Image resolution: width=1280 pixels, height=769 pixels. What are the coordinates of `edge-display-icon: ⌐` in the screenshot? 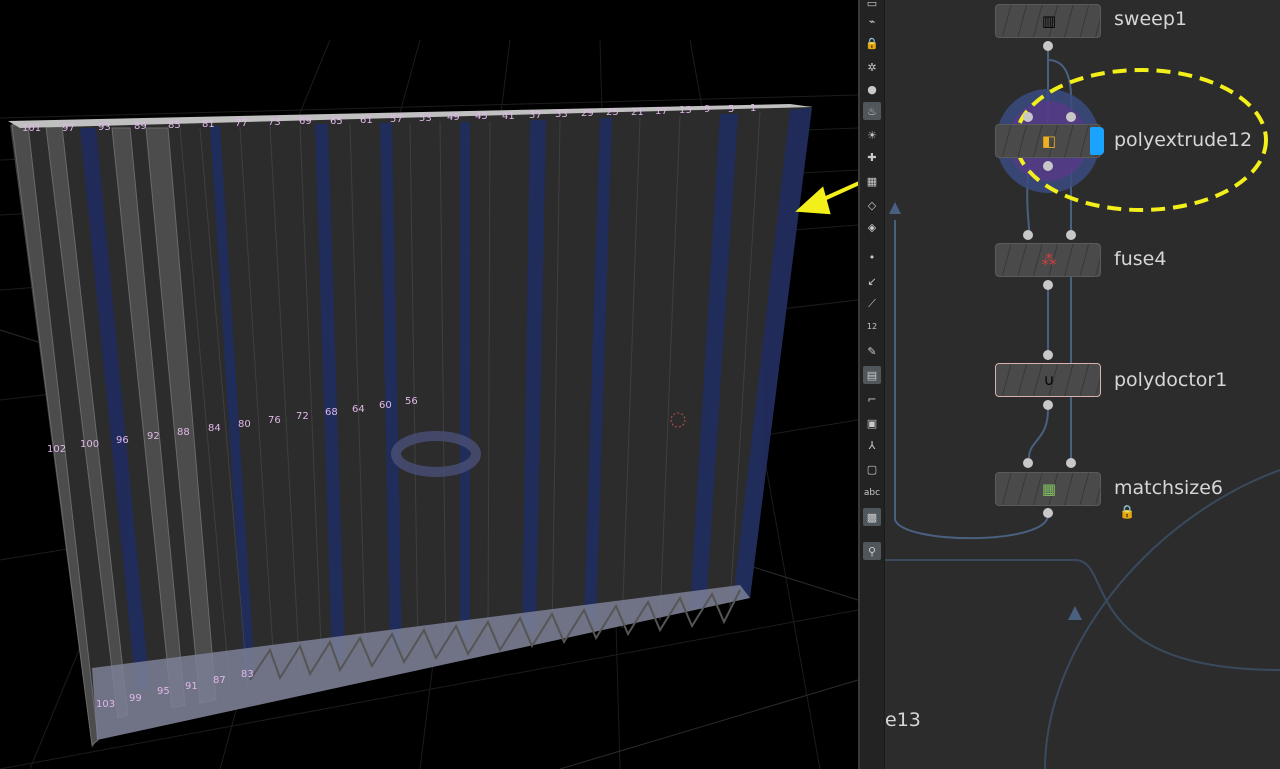 It's located at (872, 399).